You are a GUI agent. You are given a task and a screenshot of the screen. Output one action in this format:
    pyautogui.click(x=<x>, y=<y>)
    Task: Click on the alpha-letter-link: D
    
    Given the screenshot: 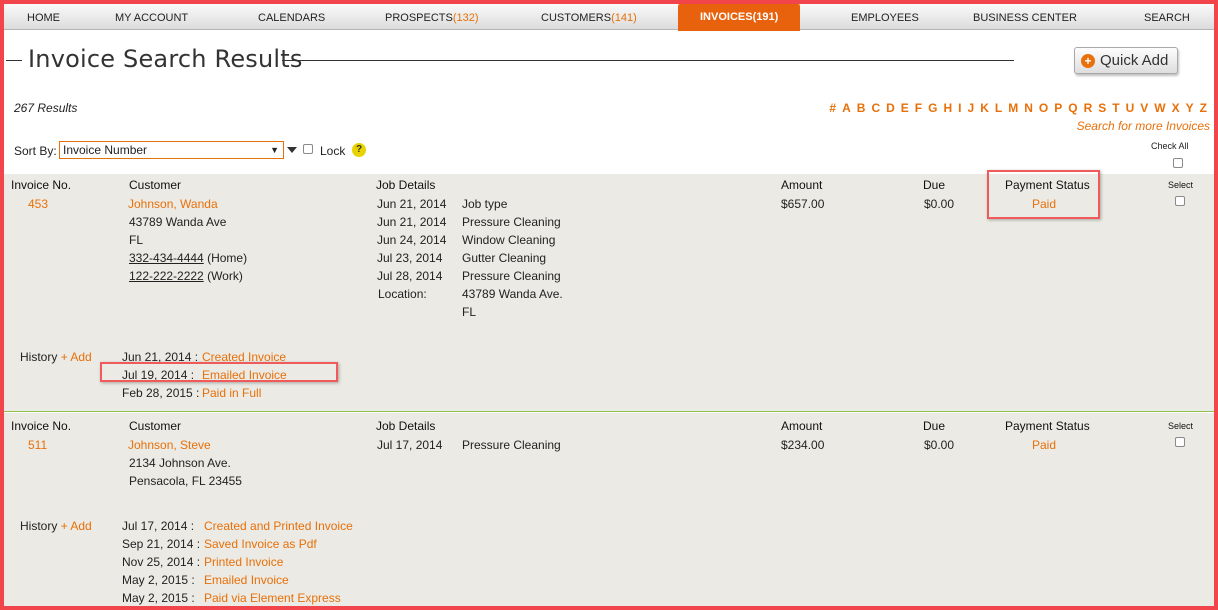 What is the action you would take?
    pyautogui.click(x=890, y=108)
    